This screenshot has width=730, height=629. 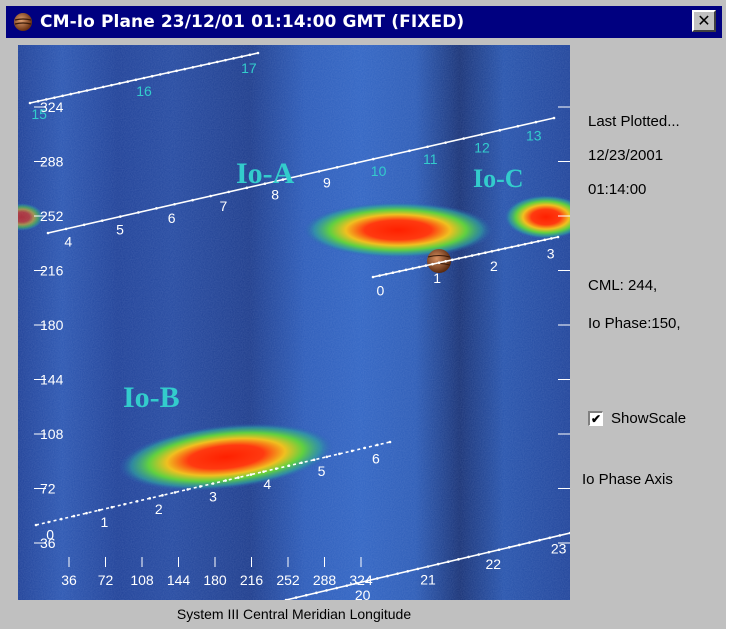 What do you see at coordinates (172, 218) in the screenshot?
I see `phase-track-label: 6` at bounding box center [172, 218].